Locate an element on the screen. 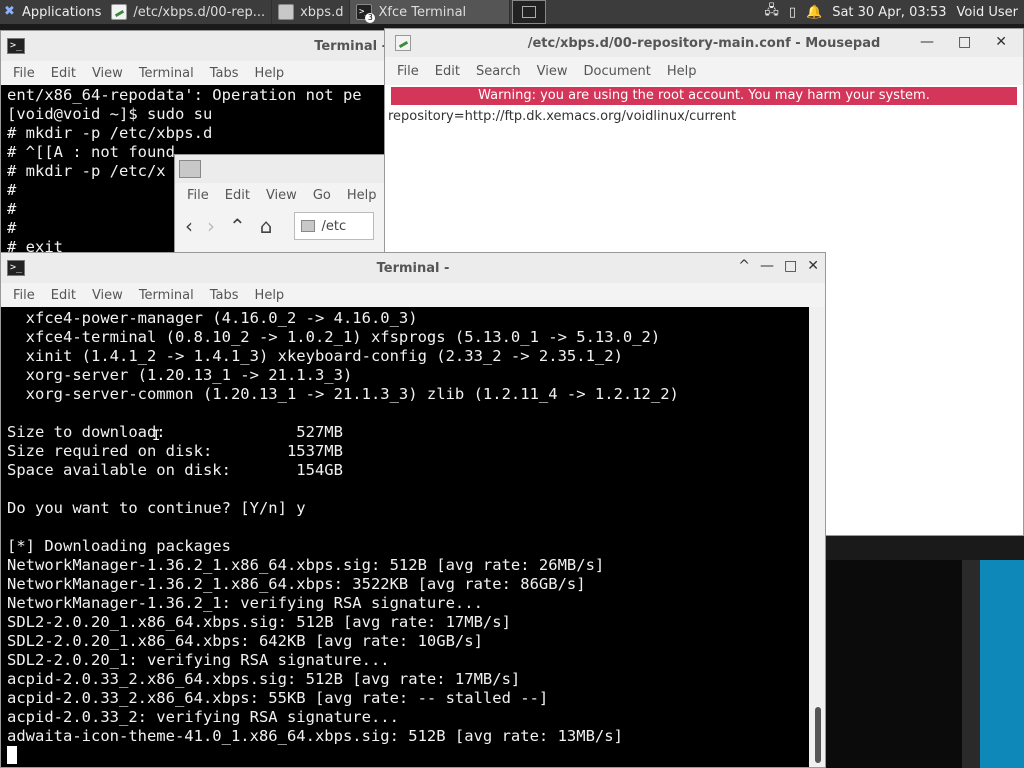  taskbar-item-terminal: >_ 3 Xfce Terminal is located at coordinates (430, 12).